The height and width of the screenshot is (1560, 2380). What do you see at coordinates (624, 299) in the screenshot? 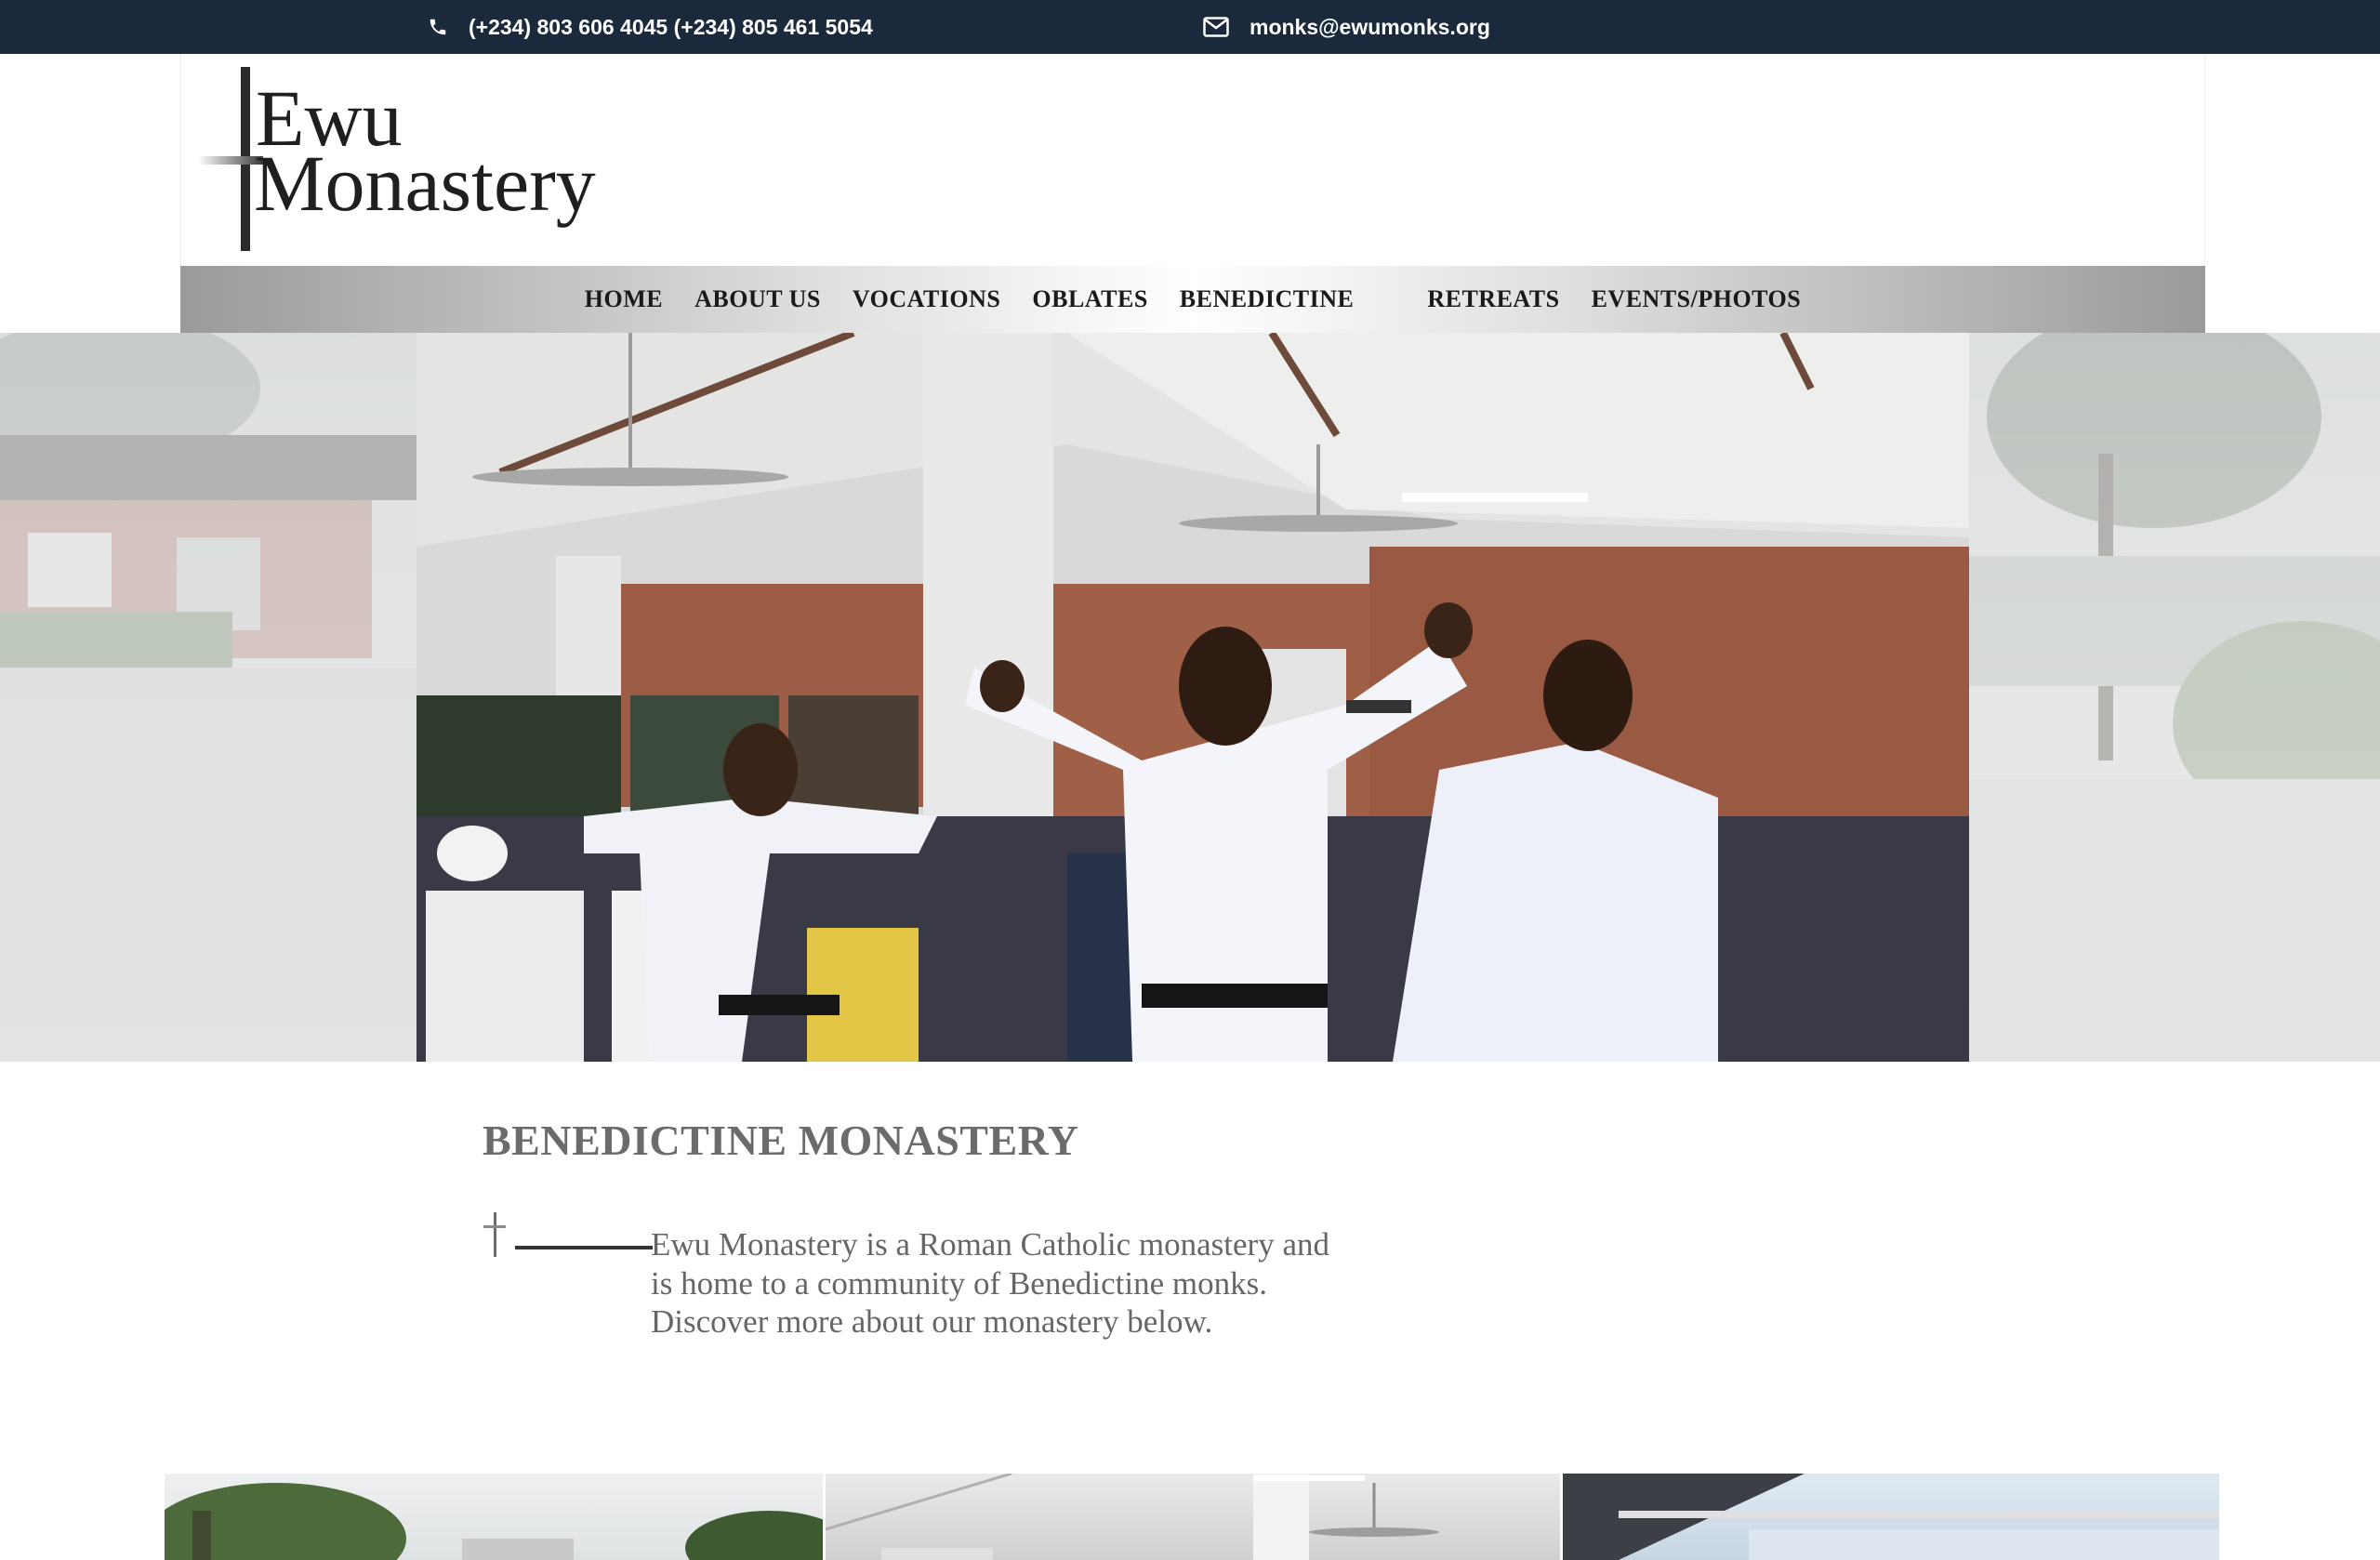
I see `nav-home: HOME` at bounding box center [624, 299].